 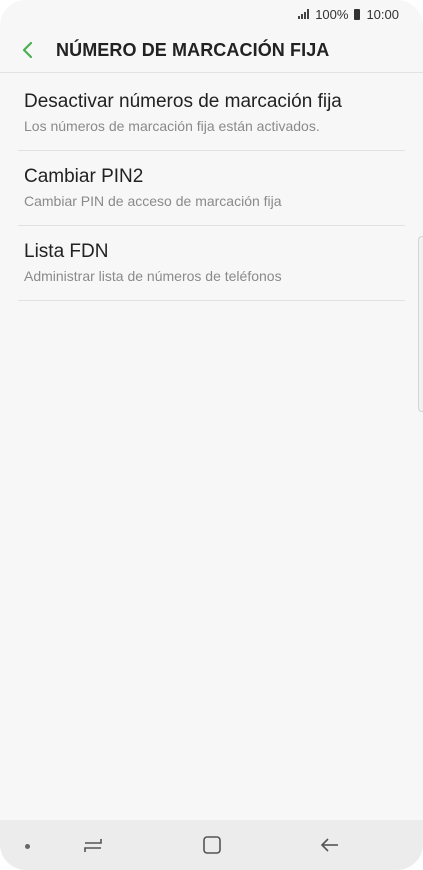 I want to click on home-icon, so click(x=212, y=845).